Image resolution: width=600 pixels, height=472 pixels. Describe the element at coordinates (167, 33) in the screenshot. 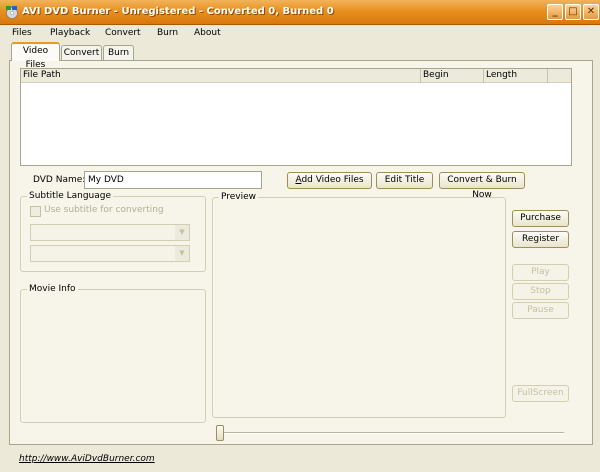

I see `menu-burn: Burn` at that location.